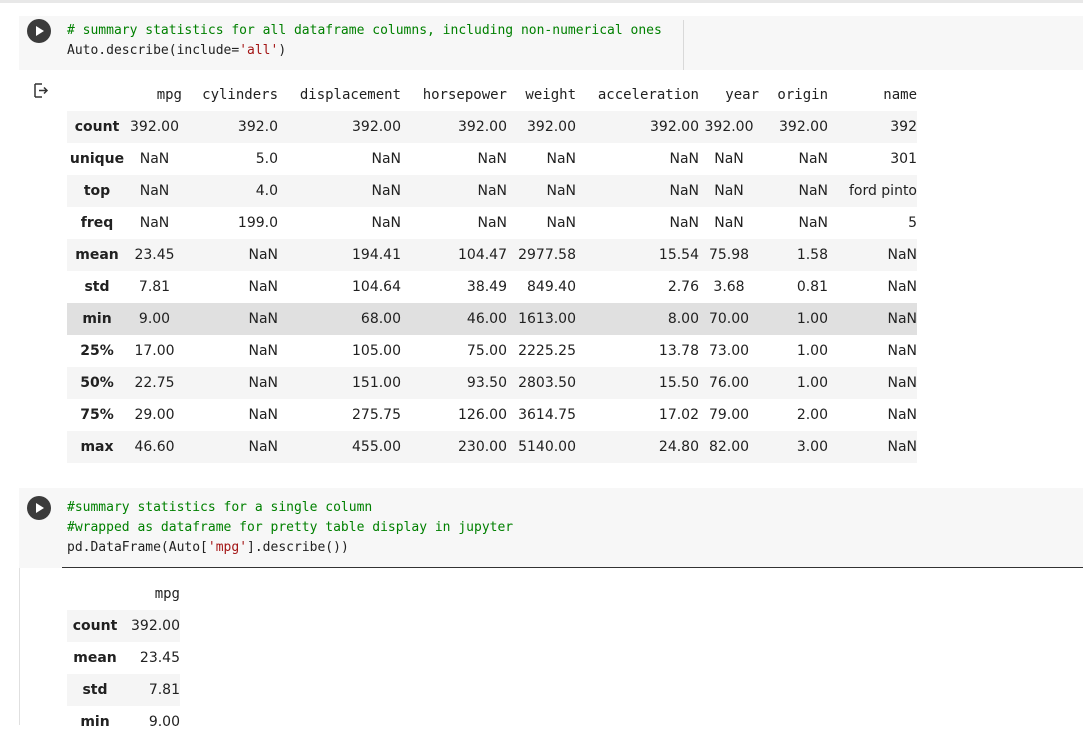  What do you see at coordinates (154, 415) in the screenshot?
I see `table-cell: 29.00` at bounding box center [154, 415].